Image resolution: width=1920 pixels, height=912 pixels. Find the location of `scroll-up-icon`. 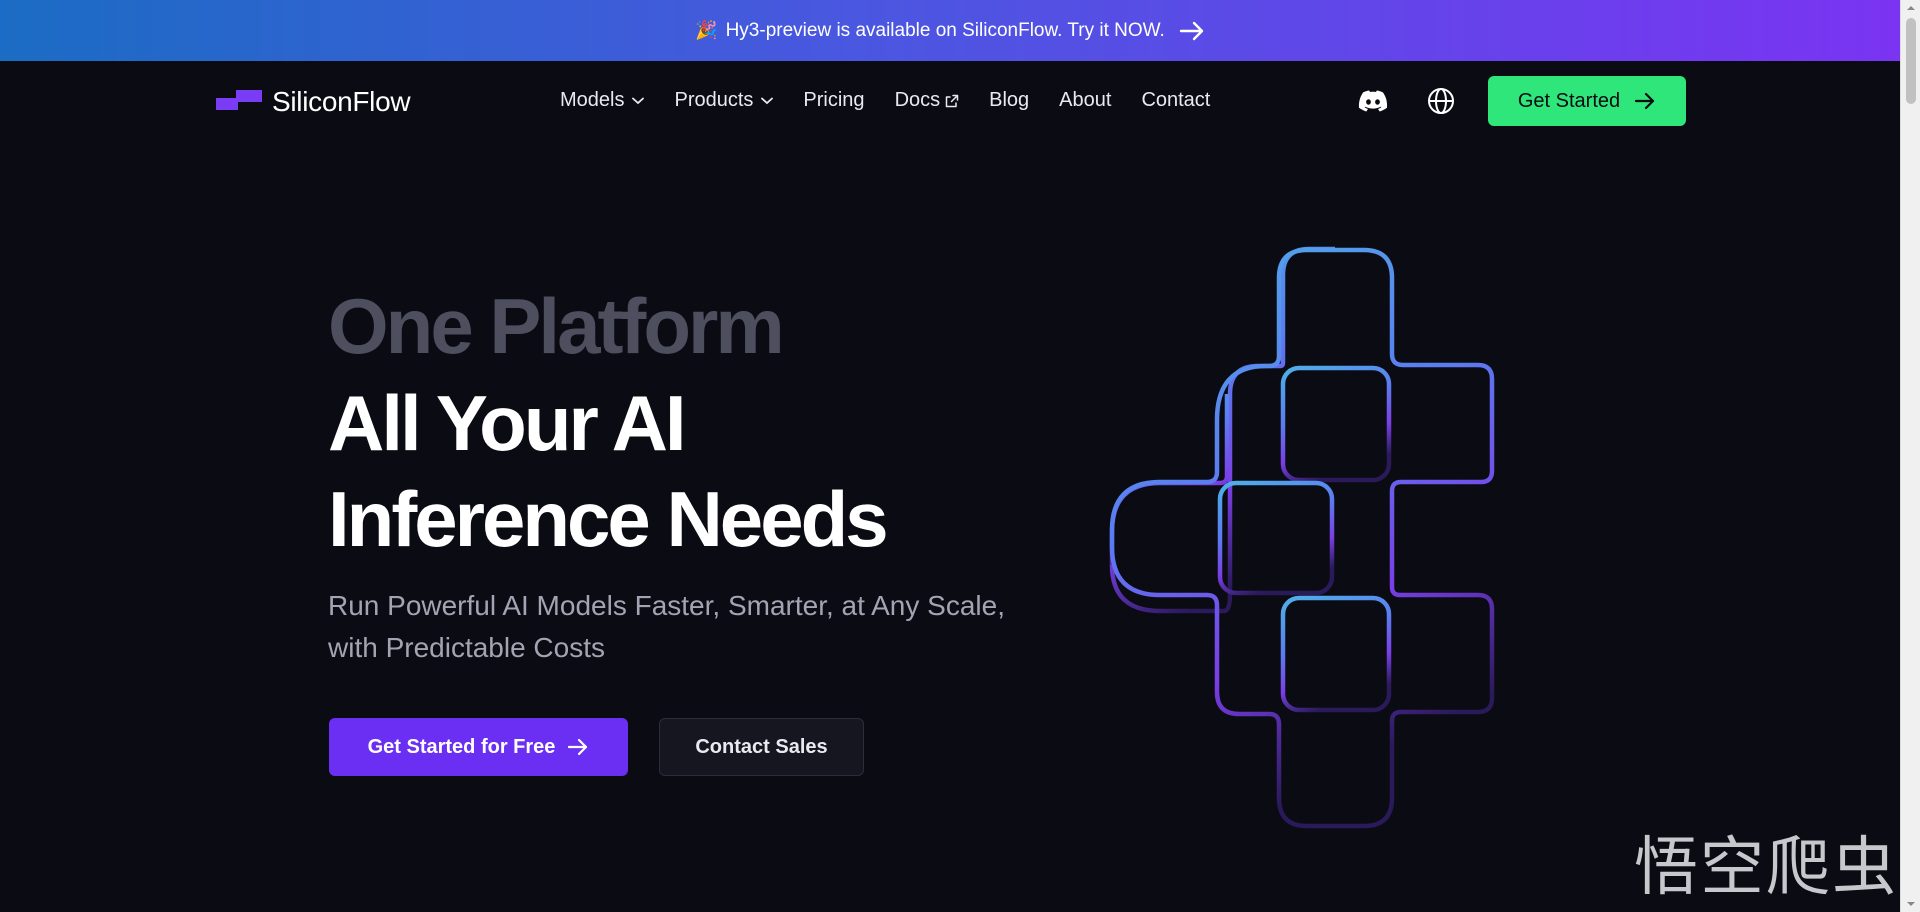

scroll-up-icon is located at coordinates (1910, 8).